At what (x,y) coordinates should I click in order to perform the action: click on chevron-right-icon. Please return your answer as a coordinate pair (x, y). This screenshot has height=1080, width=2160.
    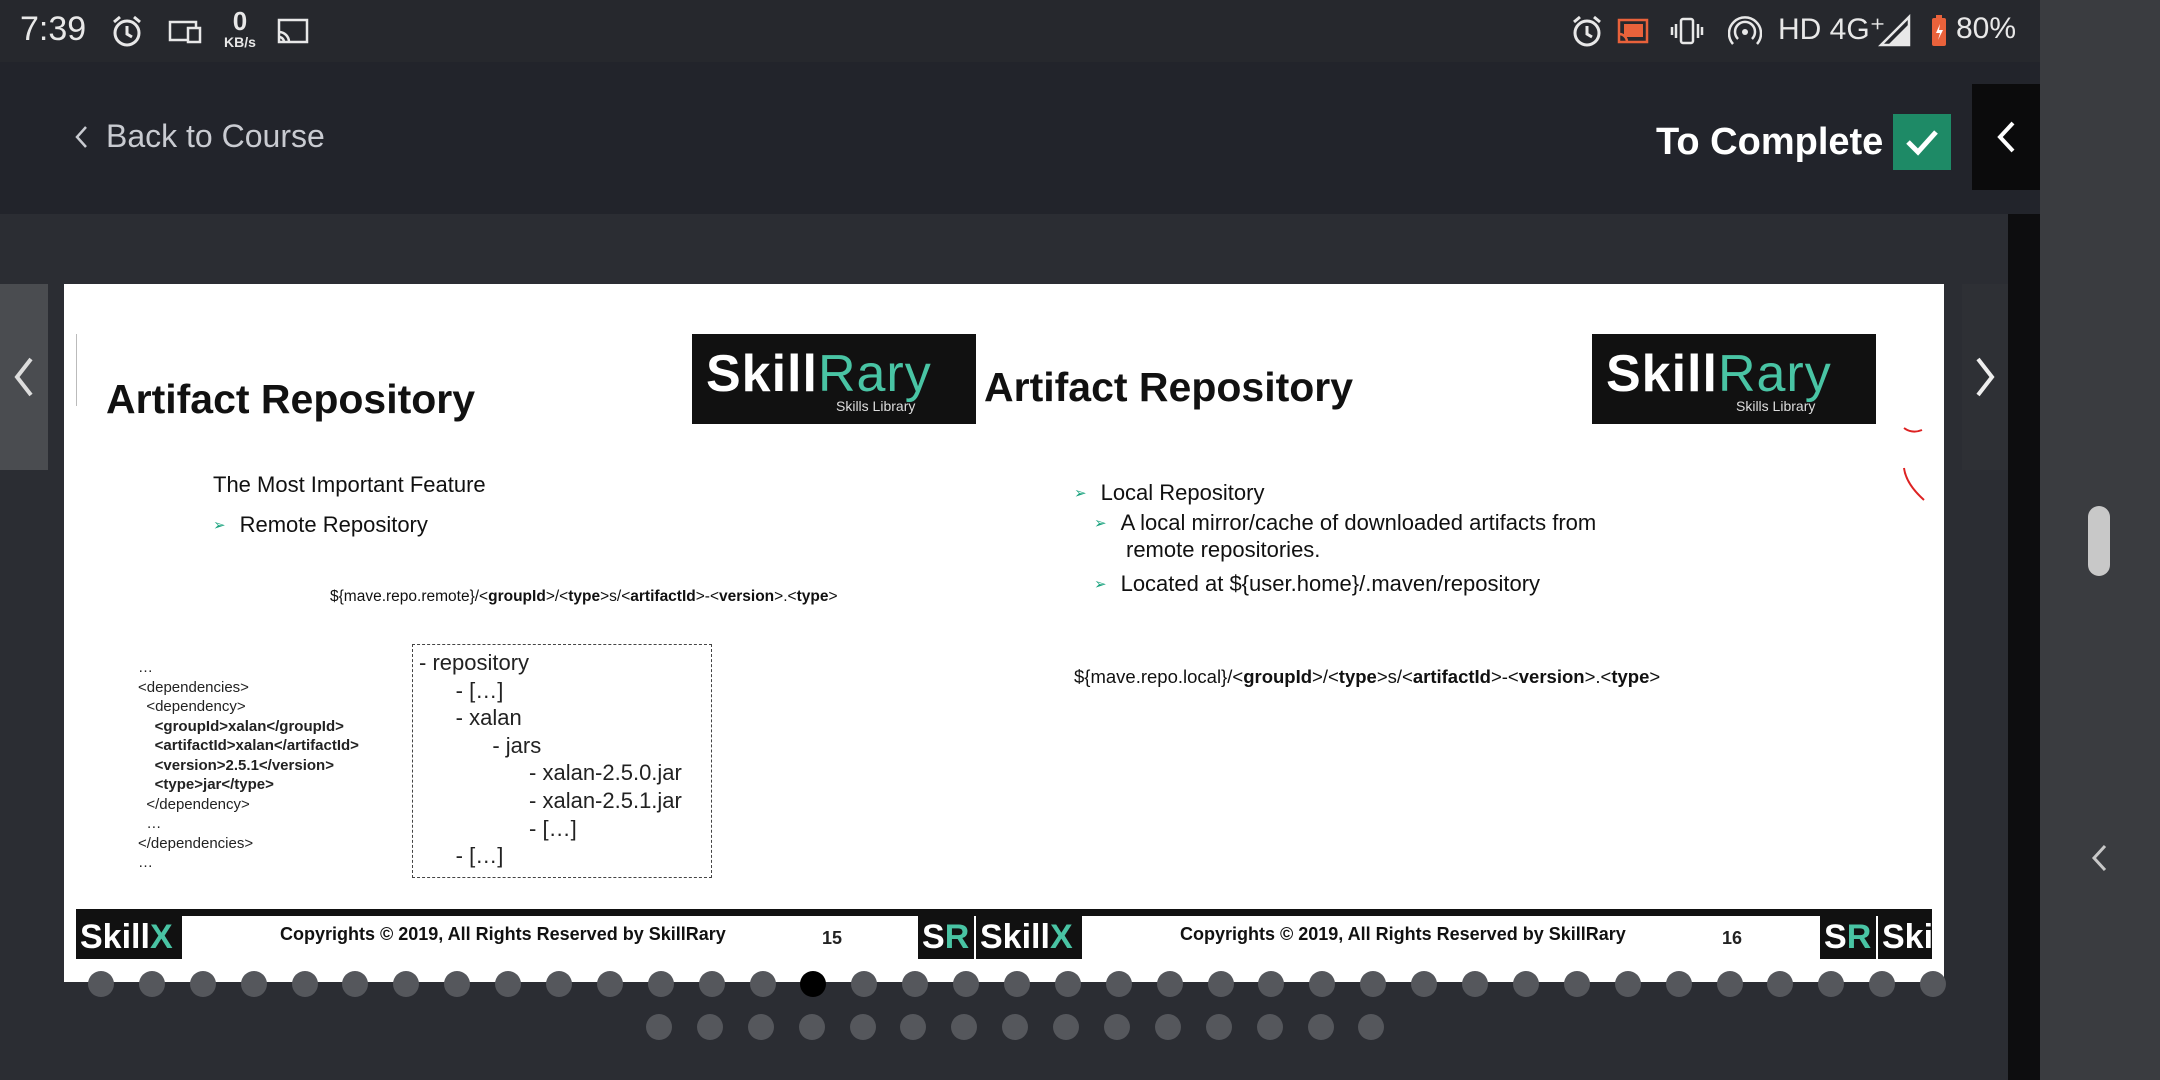
    Looking at the image, I should click on (1985, 377).